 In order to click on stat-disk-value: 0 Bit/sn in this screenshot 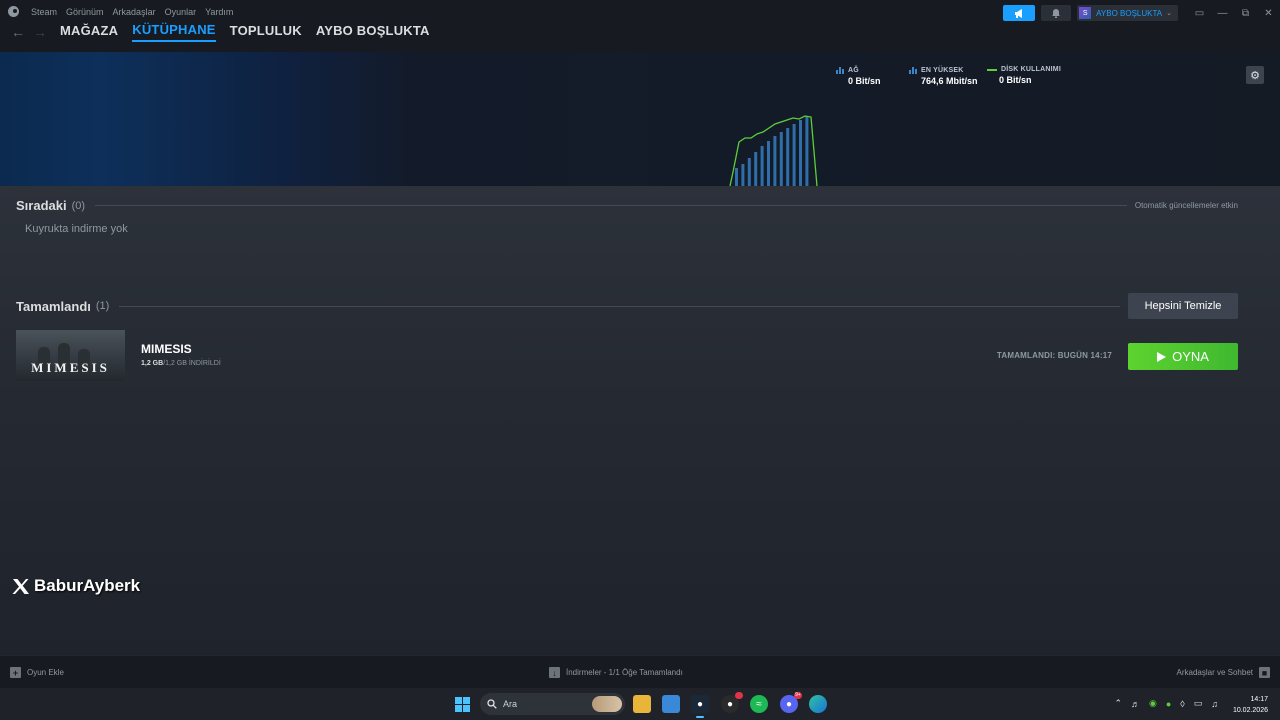, I will do `click(1015, 80)`.